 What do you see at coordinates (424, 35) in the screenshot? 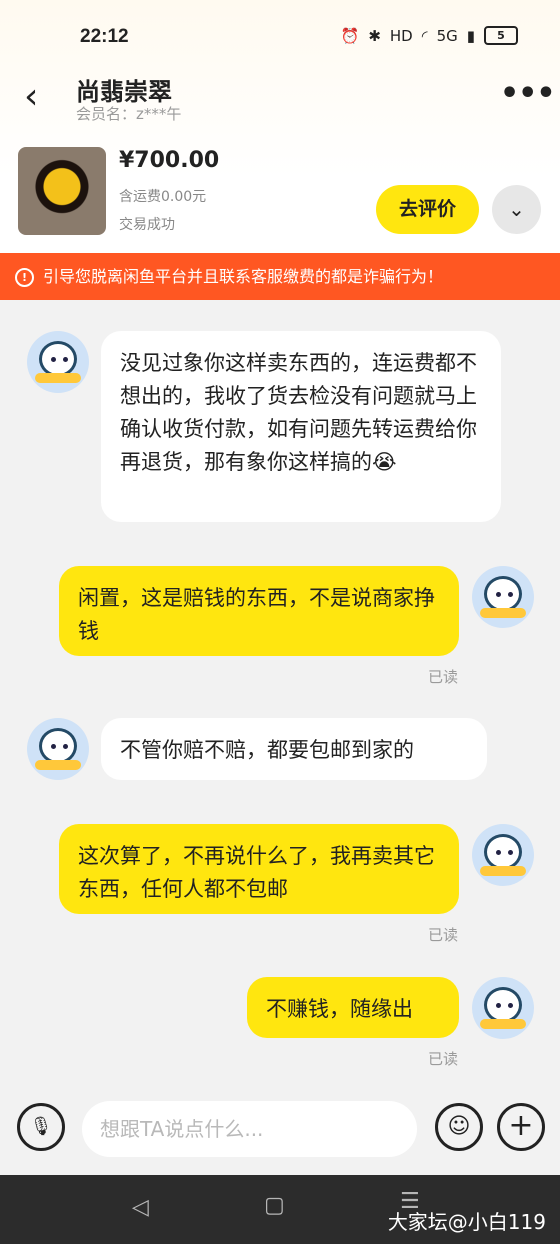
I see `wifi-icon: ◜` at bounding box center [424, 35].